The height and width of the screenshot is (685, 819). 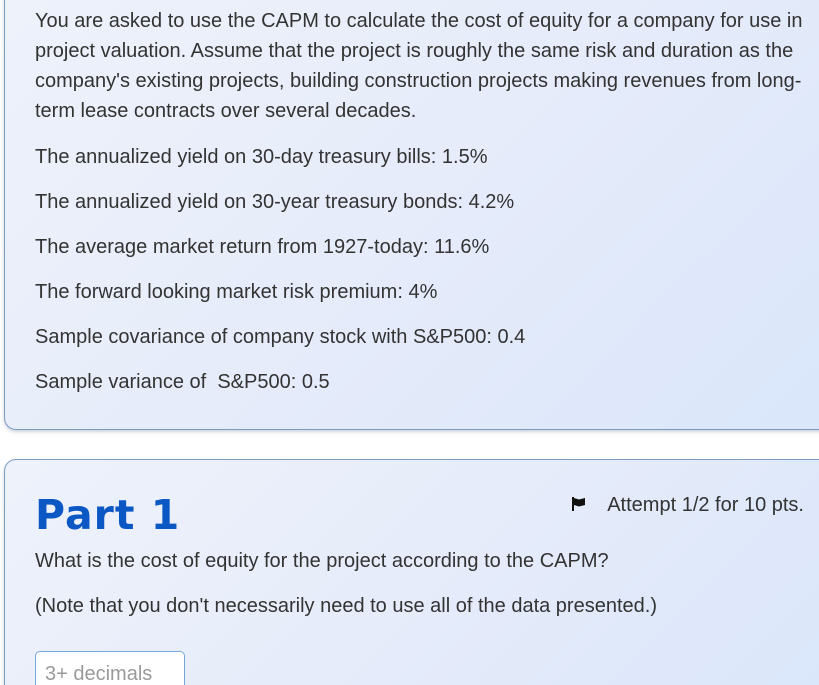 I want to click on attempt-info: Attempt 1/2 for 10 pts., so click(x=687, y=505).